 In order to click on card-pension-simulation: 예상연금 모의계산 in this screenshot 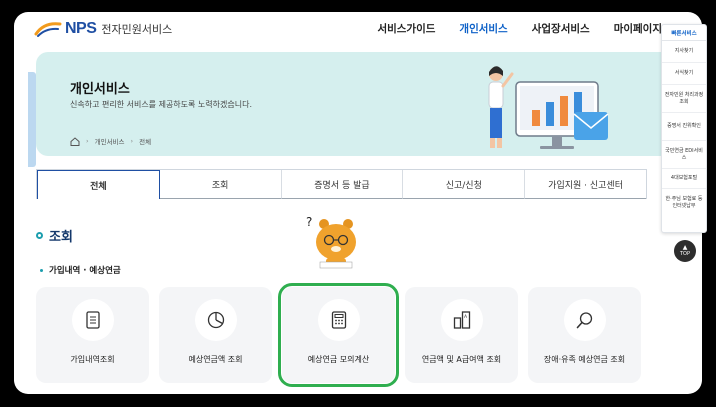, I will do `click(338, 335)`.